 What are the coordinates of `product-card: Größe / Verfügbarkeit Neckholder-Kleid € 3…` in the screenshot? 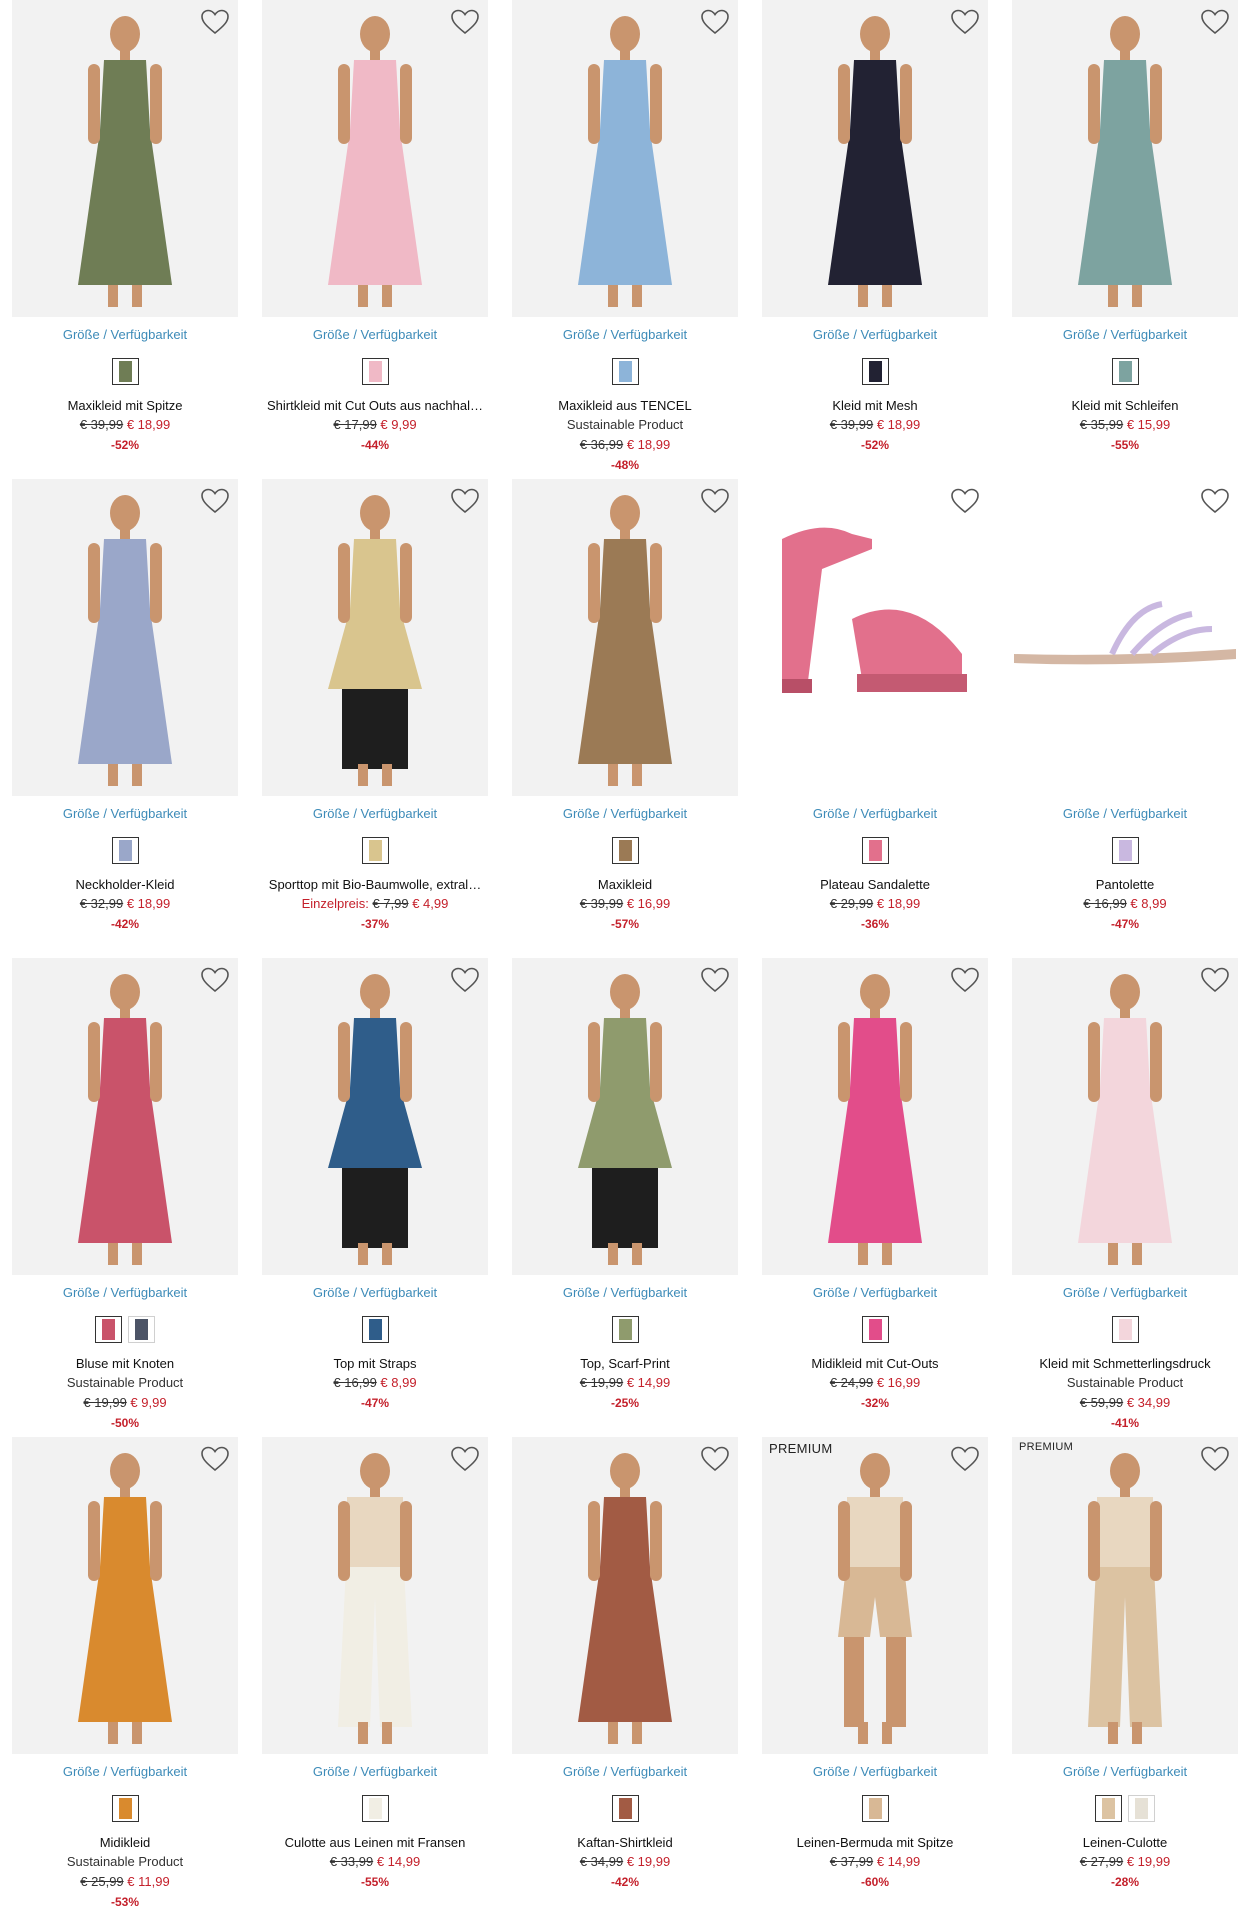 It's located at (125, 718).